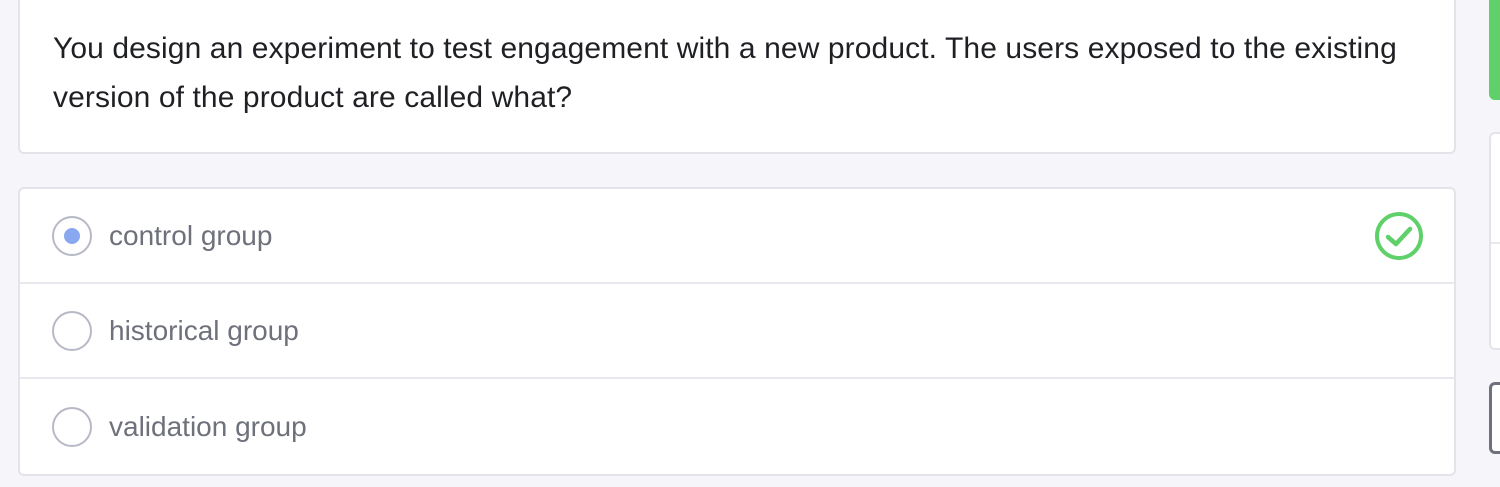 The height and width of the screenshot is (487, 1500). Describe the element at coordinates (1494, 50) in the screenshot. I see `progress-bar-edge` at that location.